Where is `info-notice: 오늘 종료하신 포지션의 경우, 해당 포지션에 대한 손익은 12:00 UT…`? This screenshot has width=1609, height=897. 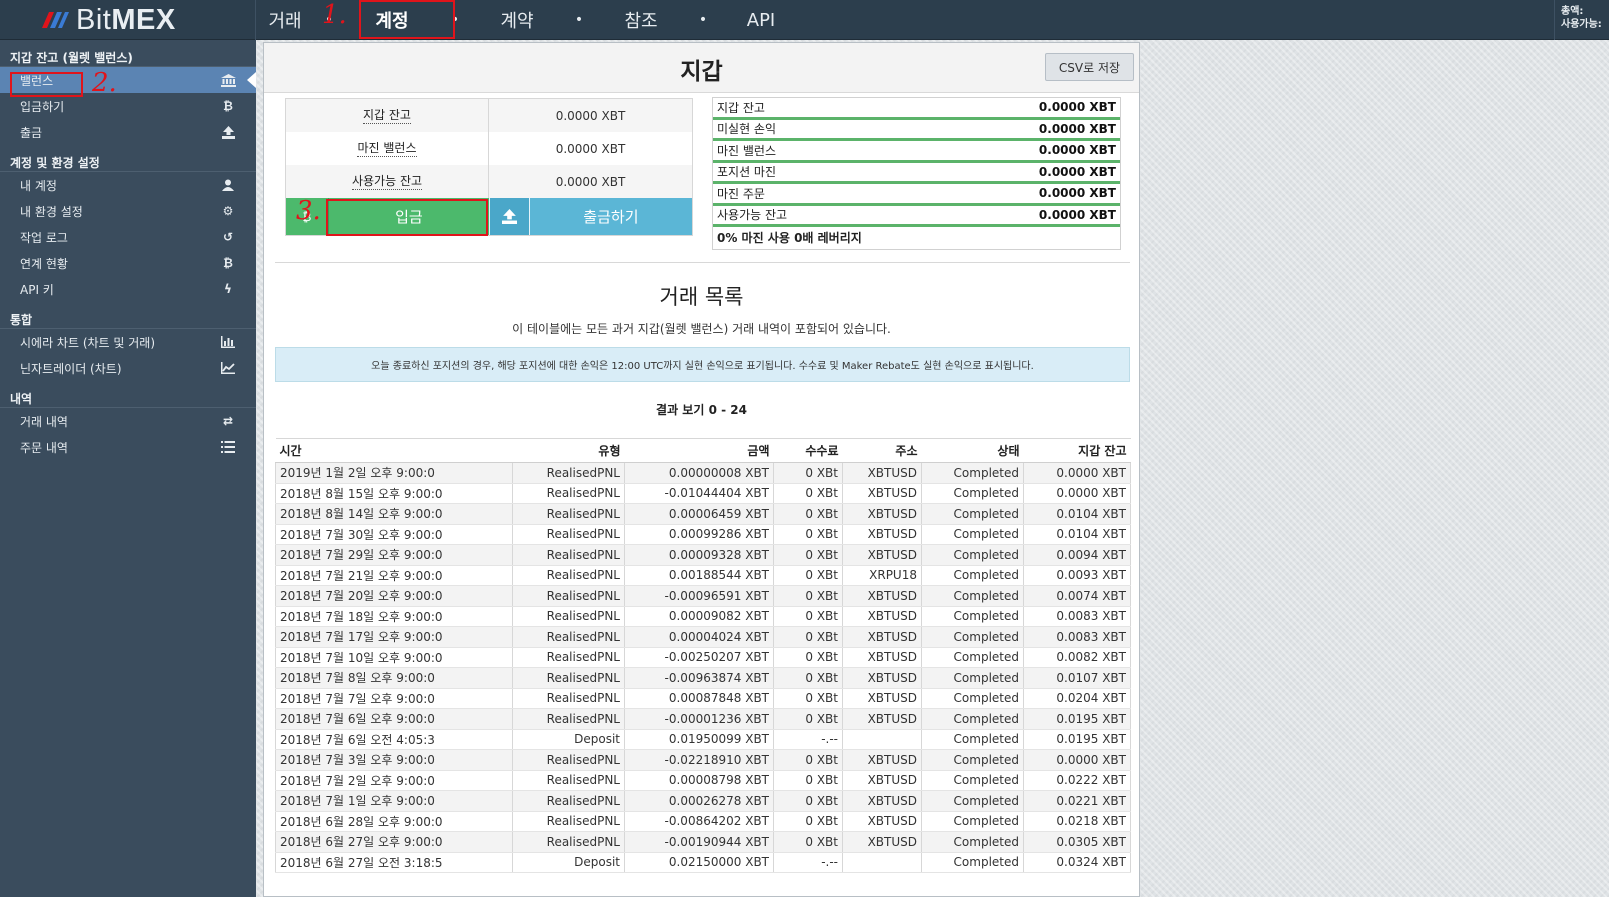
info-notice: 오늘 종료하신 포지션의 경우, 해당 포지션에 대한 손익은 12:00 UT… is located at coordinates (702, 364).